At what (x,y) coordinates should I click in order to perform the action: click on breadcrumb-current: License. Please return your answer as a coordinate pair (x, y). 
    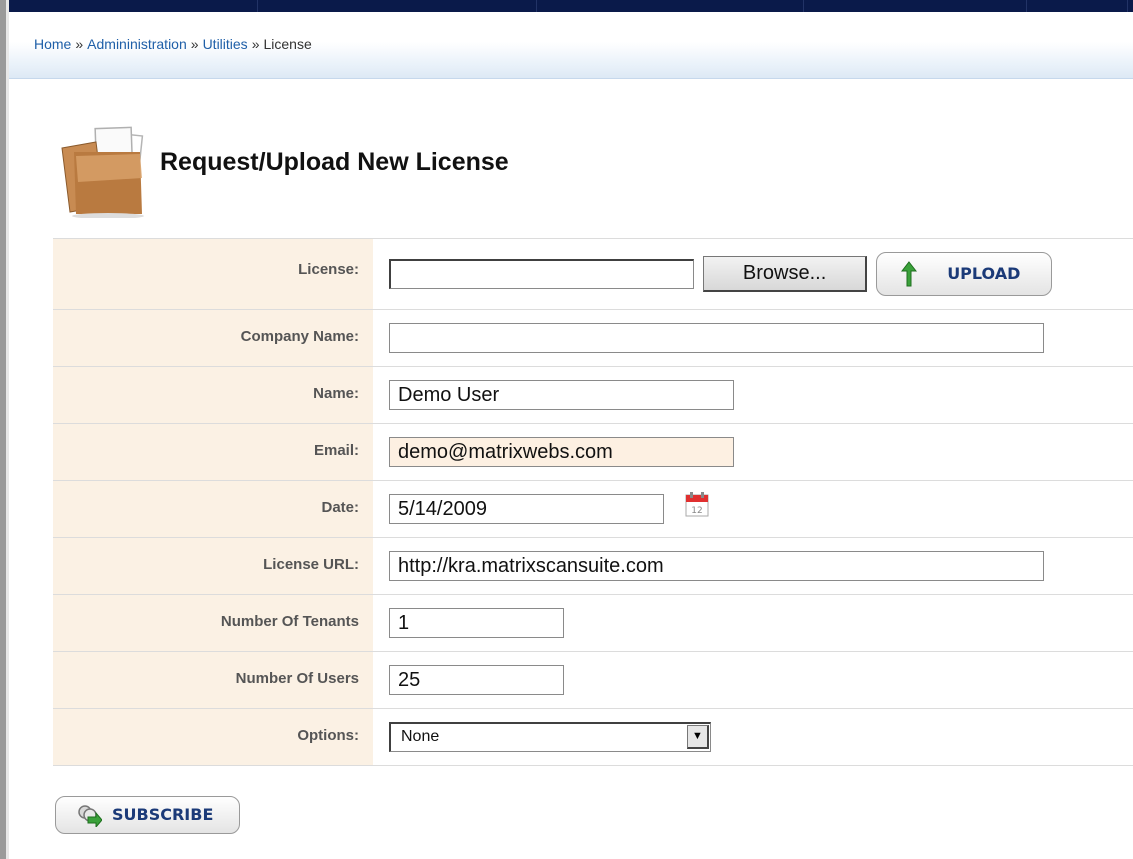
    Looking at the image, I should click on (287, 44).